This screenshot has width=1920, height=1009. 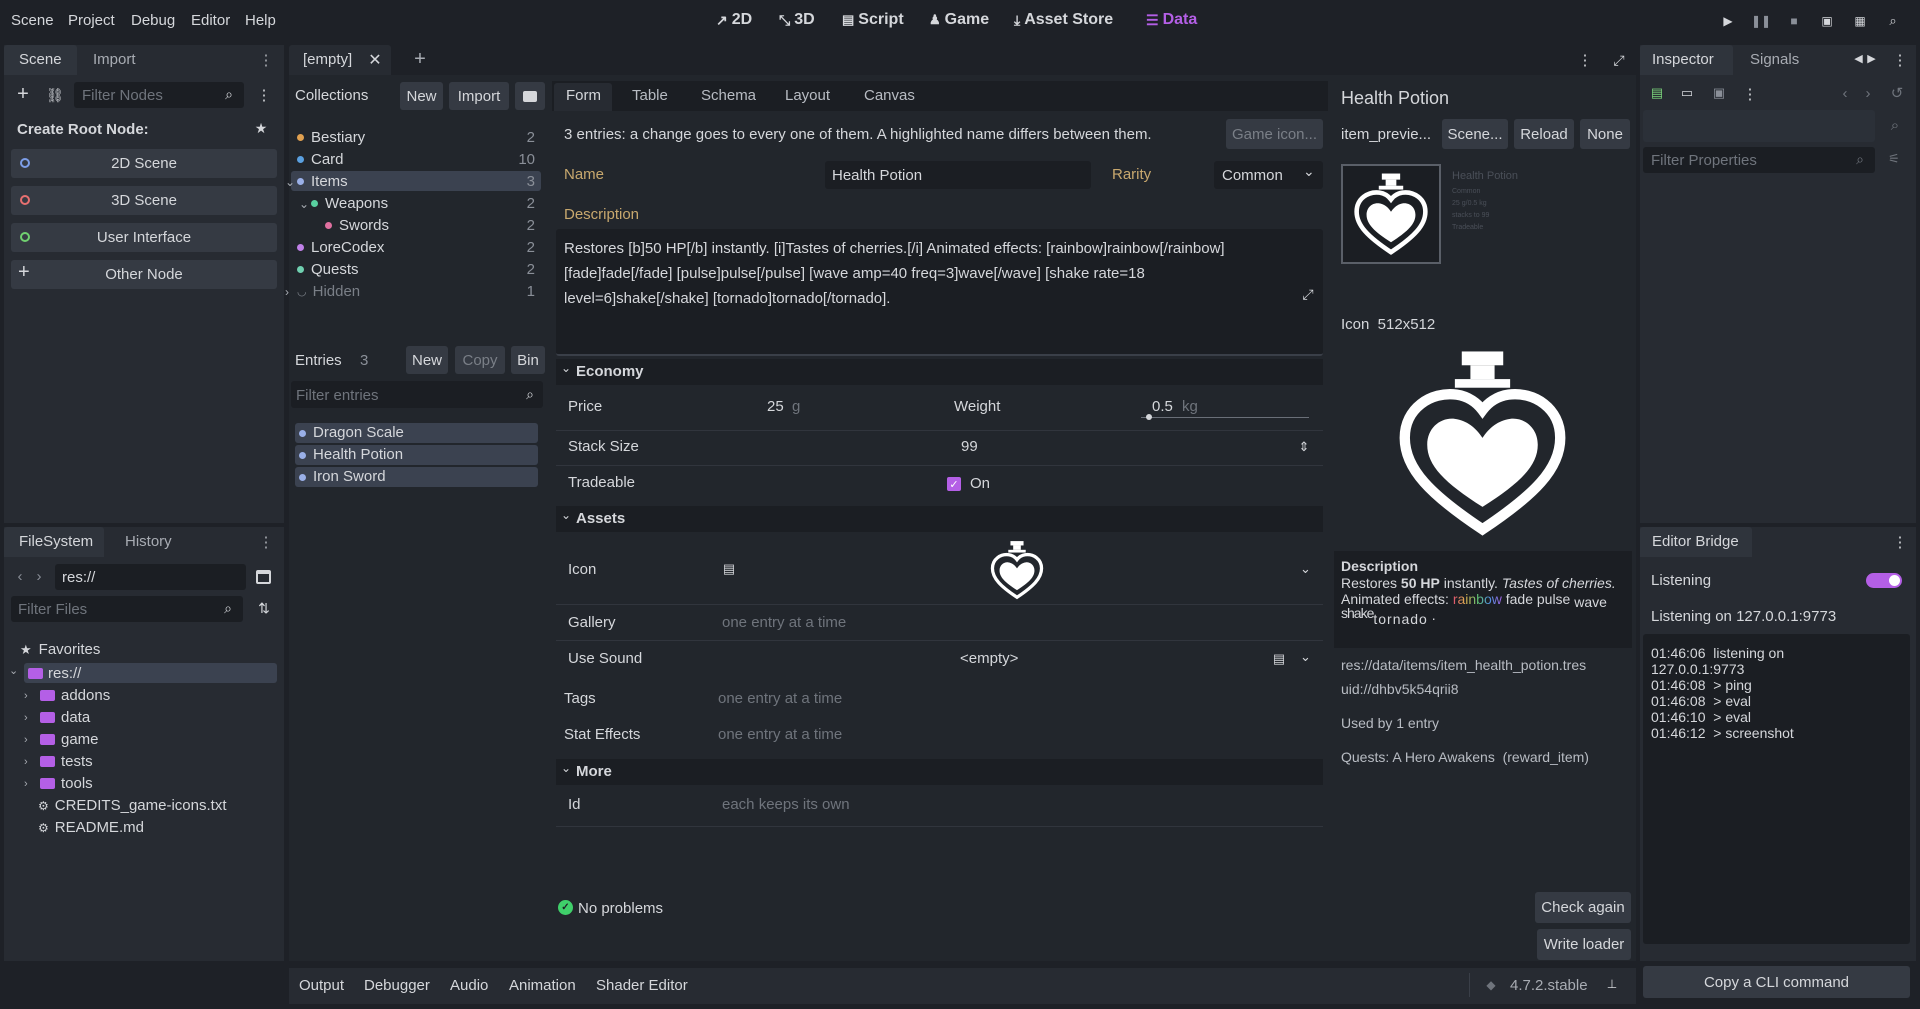 What do you see at coordinates (939, 772) in the screenshot?
I see `more-header` at bounding box center [939, 772].